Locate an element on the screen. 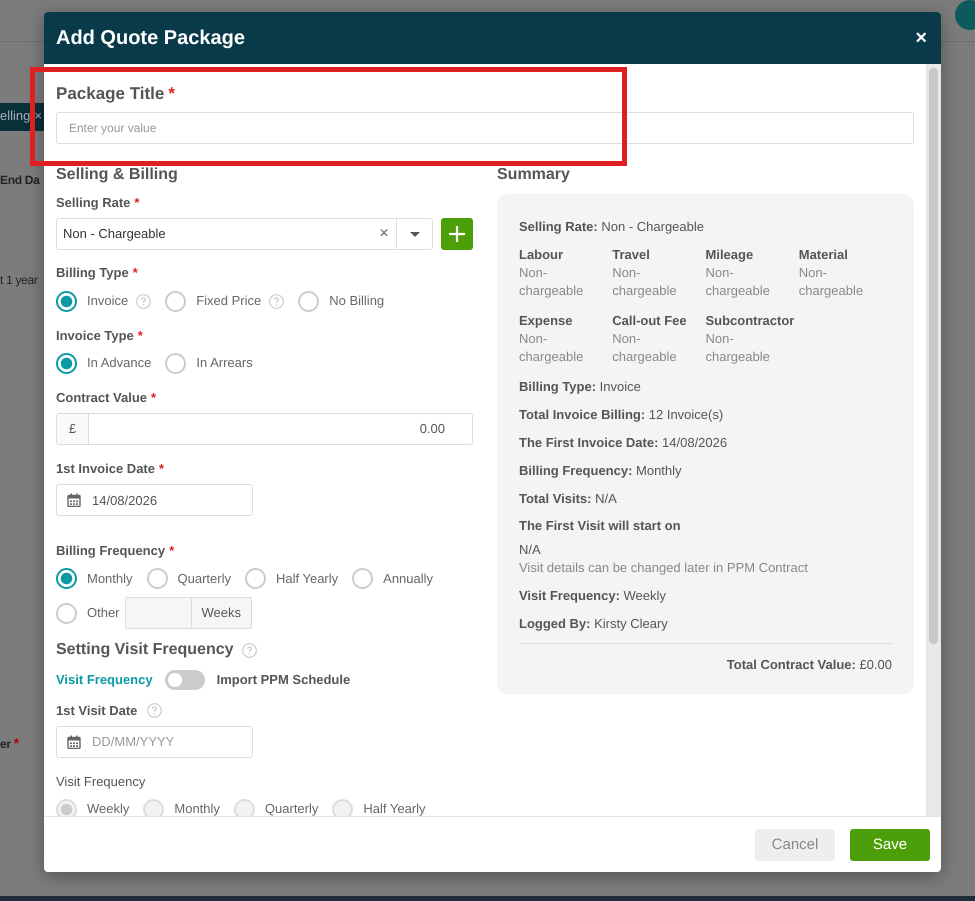 The image size is (975, 901). date-field: 14/08/2026 is located at coordinates (154, 500).